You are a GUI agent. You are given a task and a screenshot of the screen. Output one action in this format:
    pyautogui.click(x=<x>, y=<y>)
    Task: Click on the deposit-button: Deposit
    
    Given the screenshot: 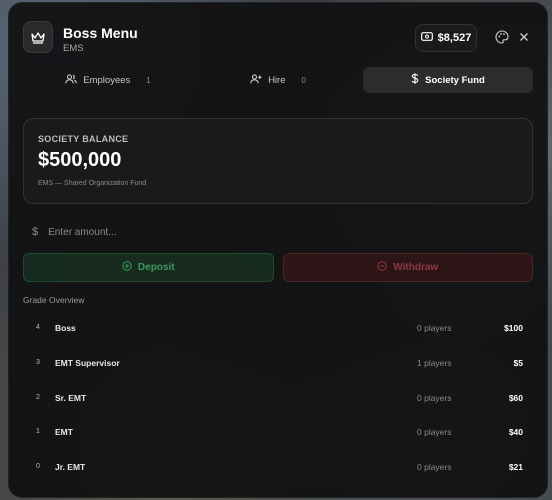 What is the action you would take?
    pyautogui.click(x=148, y=267)
    